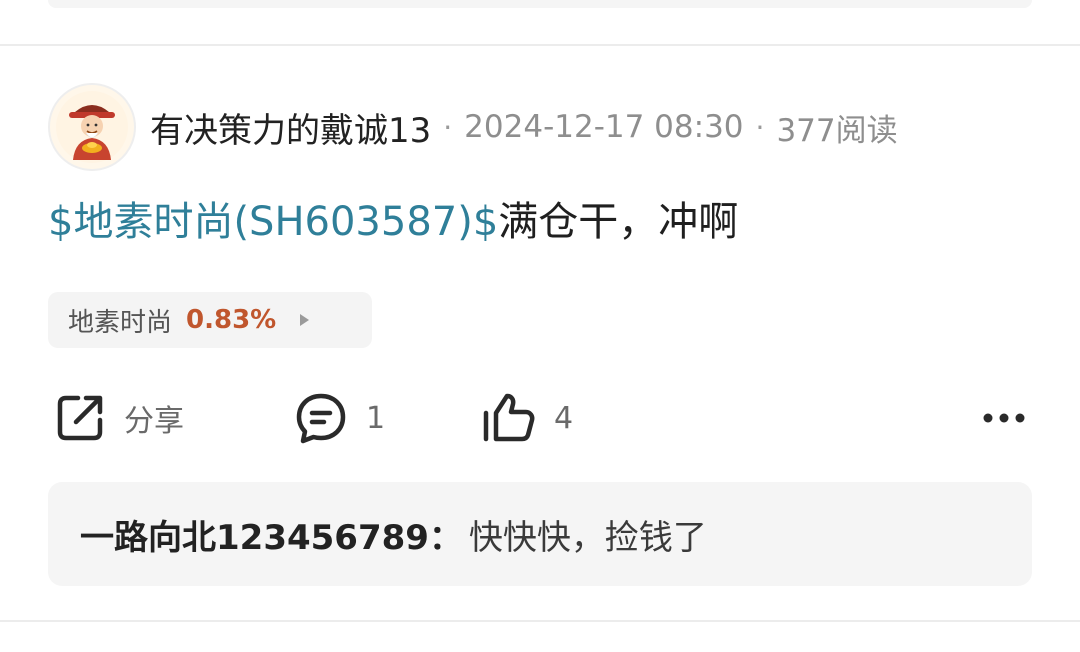  I want to click on thumbs-up-icon, so click(509, 417).